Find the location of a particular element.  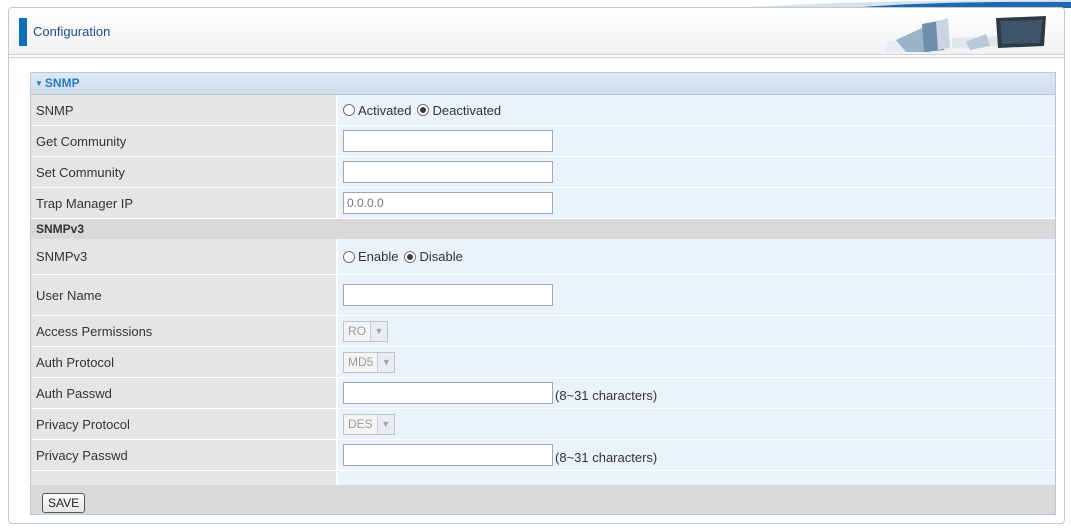

page-title: Configuration is located at coordinates (72, 31).